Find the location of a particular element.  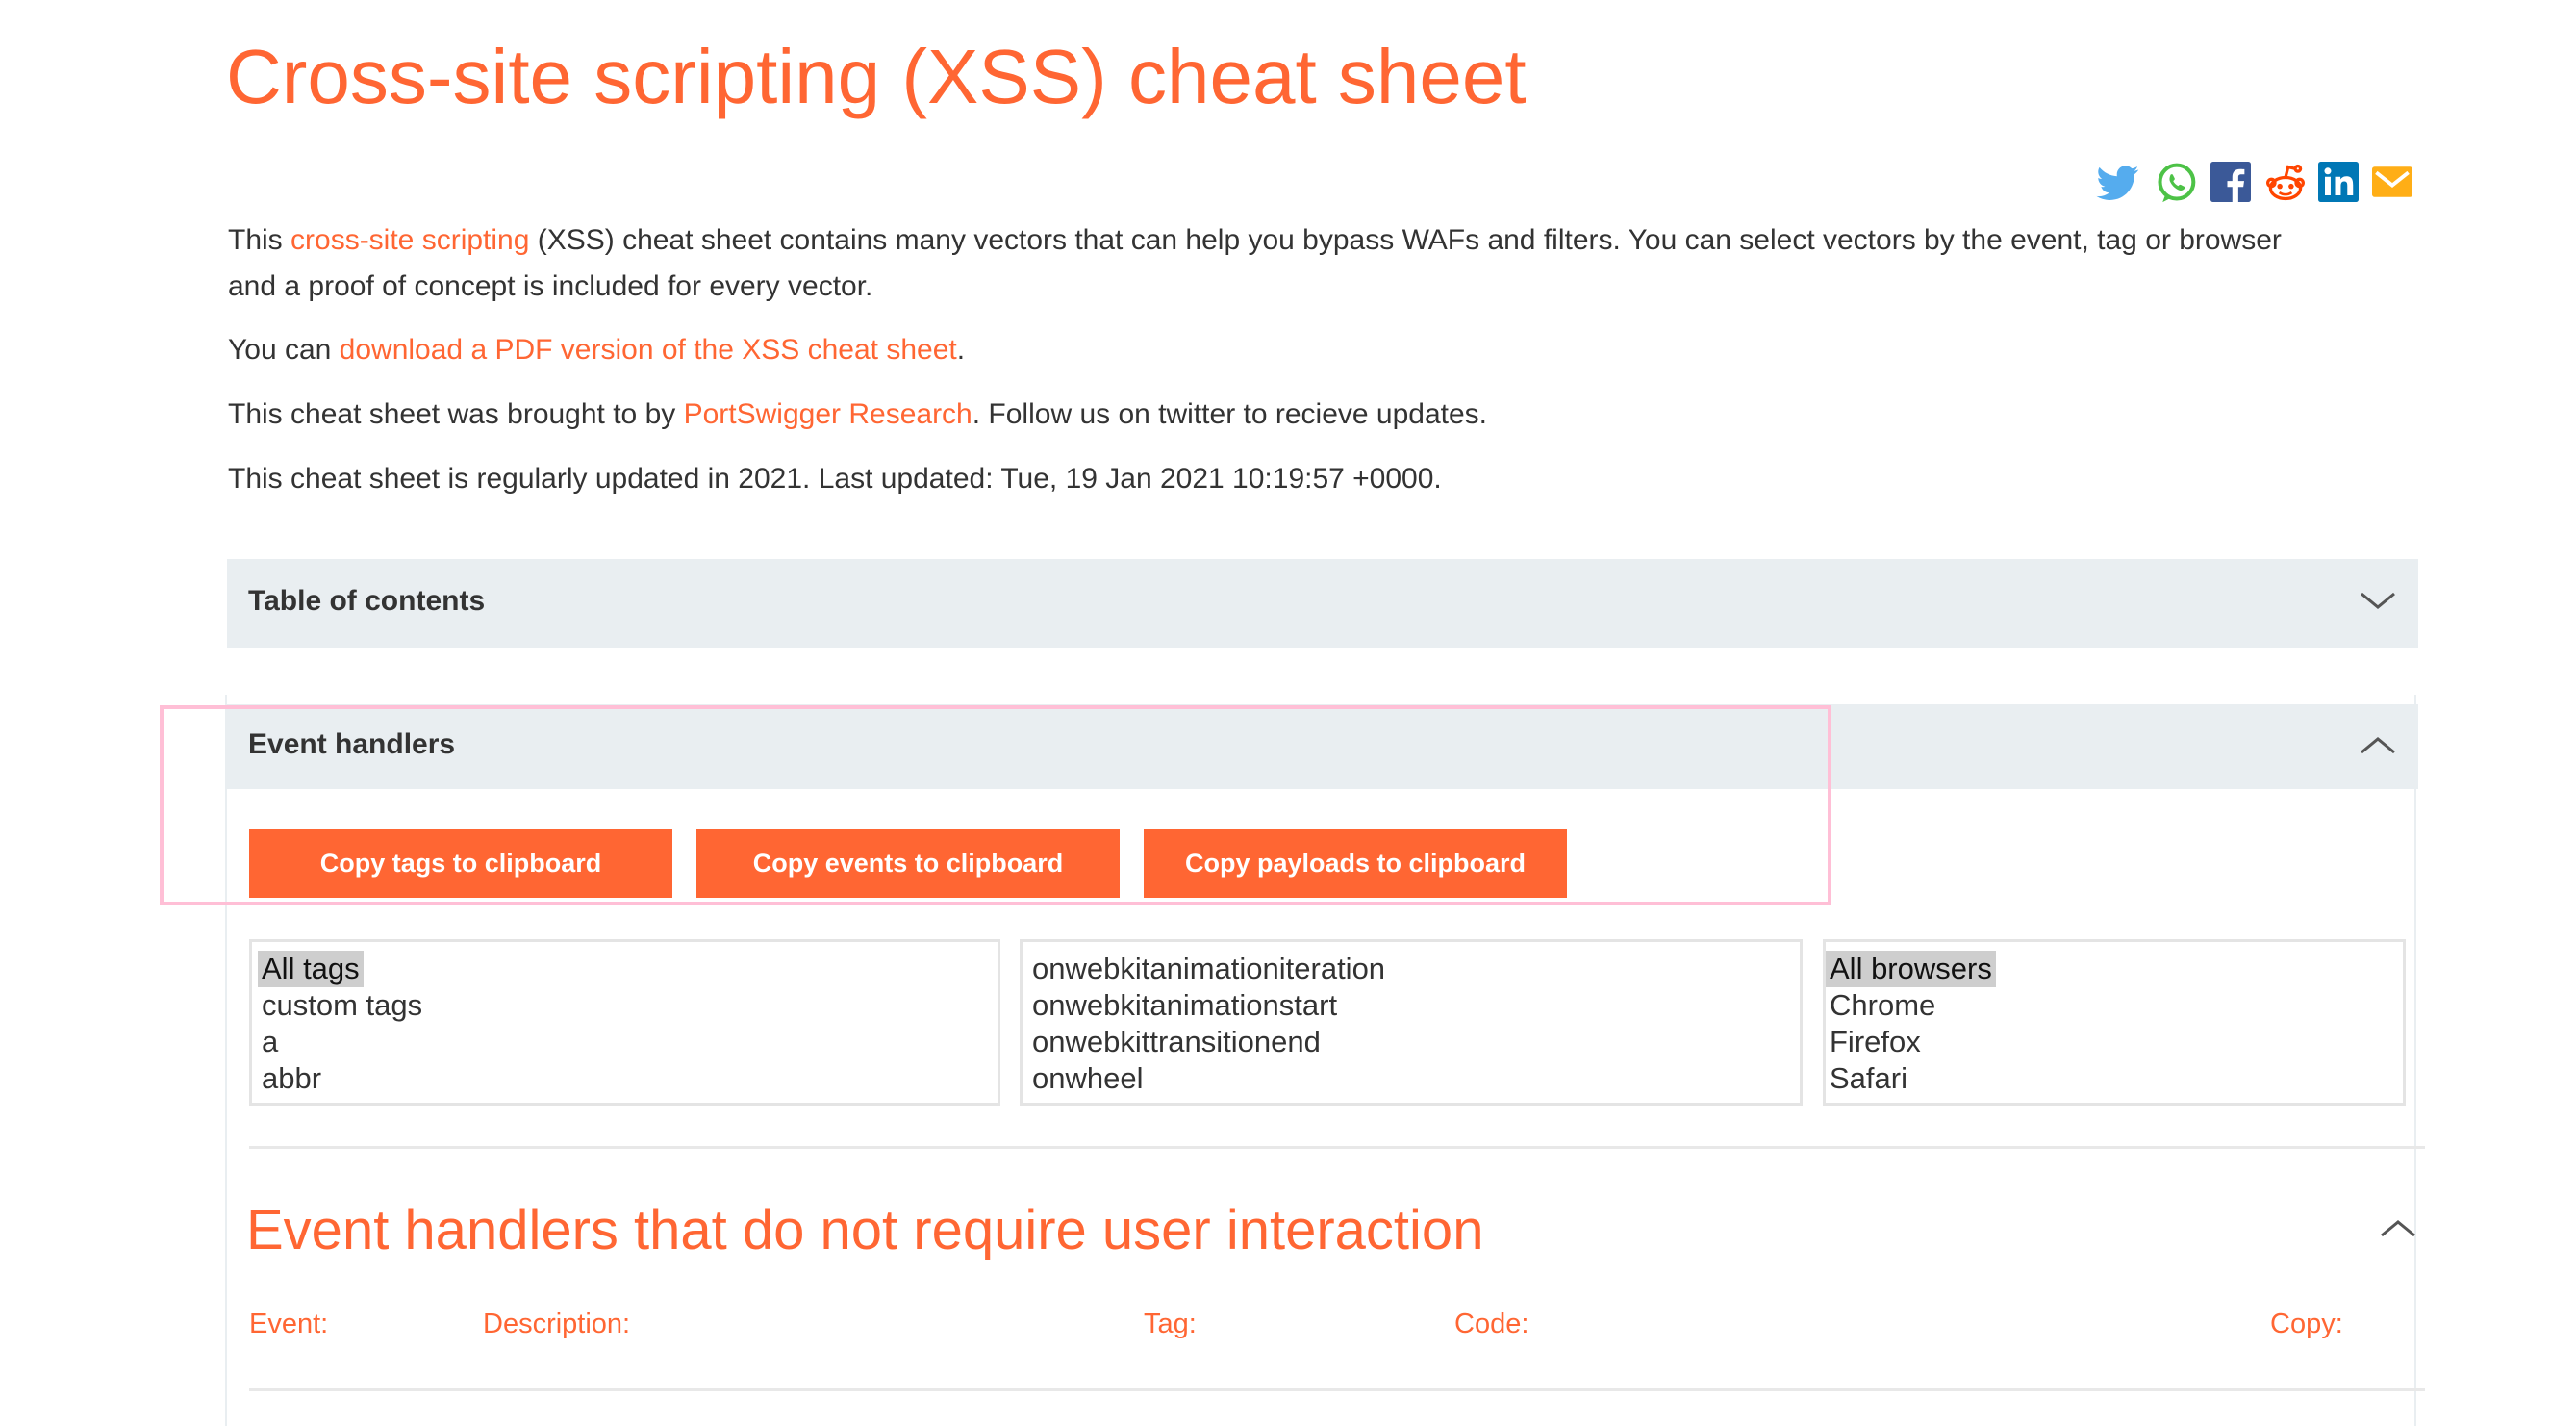

page-title: Cross-site scripting (XSS) cheat sheet is located at coordinates (876, 76).